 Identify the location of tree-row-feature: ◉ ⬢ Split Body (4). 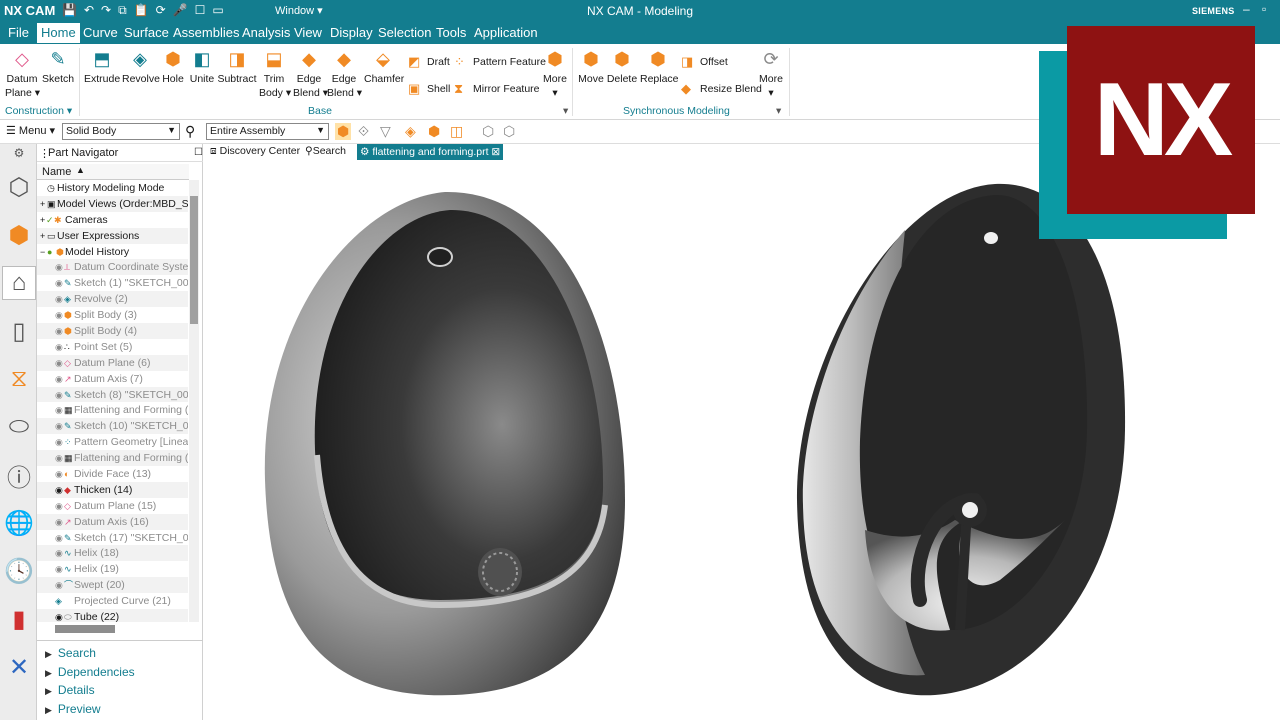
(112, 331).